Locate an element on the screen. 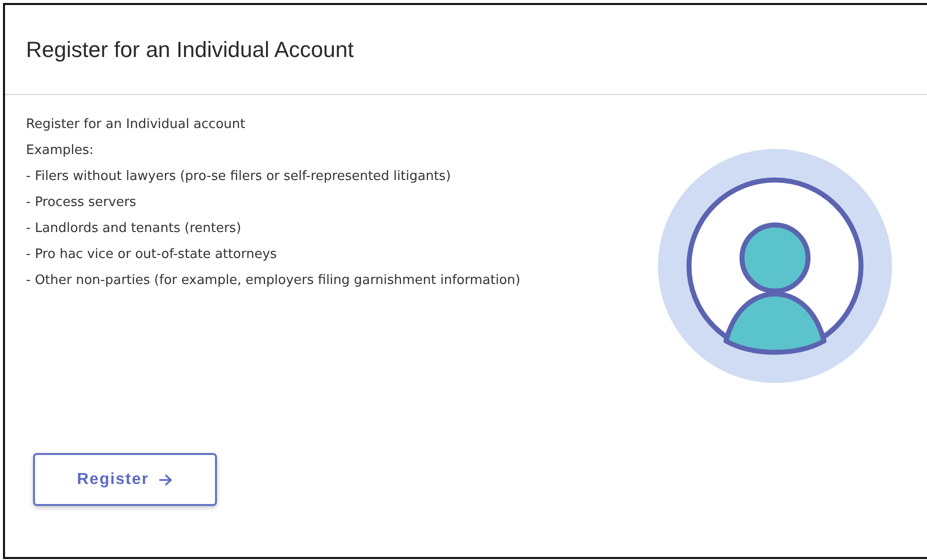 The height and width of the screenshot is (560, 927). register-button: Register is located at coordinates (125, 479).